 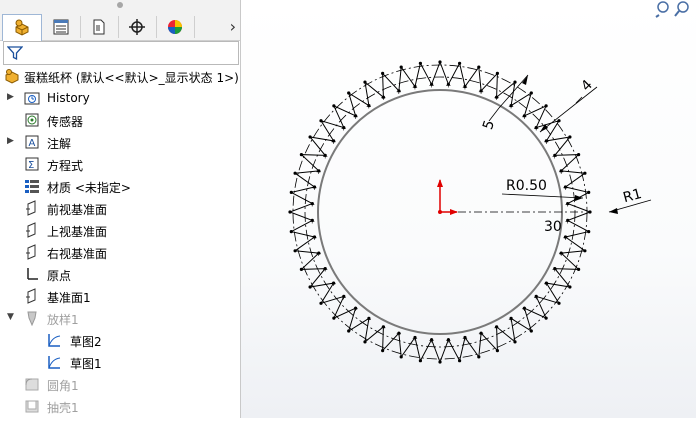 What do you see at coordinates (120, 340) in the screenshot?
I see `tree-item: 草图2` at bounding box center [120, 340].